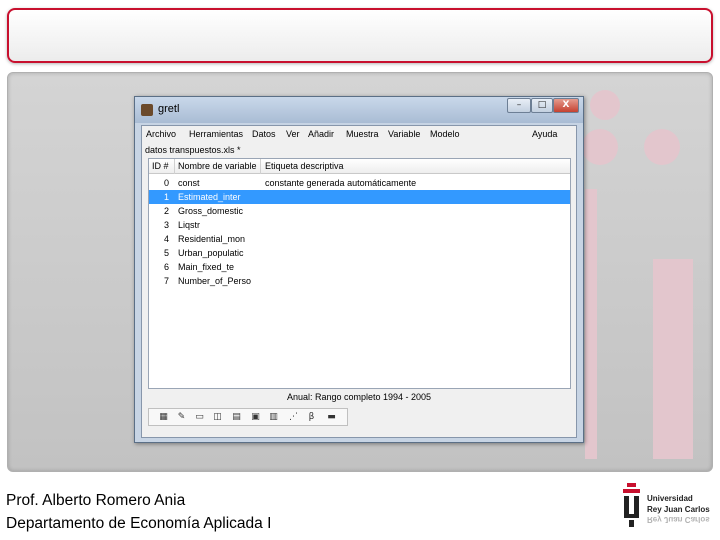 The image size is (720, 540). I want to click on row-id: 5, so click(166, 253).